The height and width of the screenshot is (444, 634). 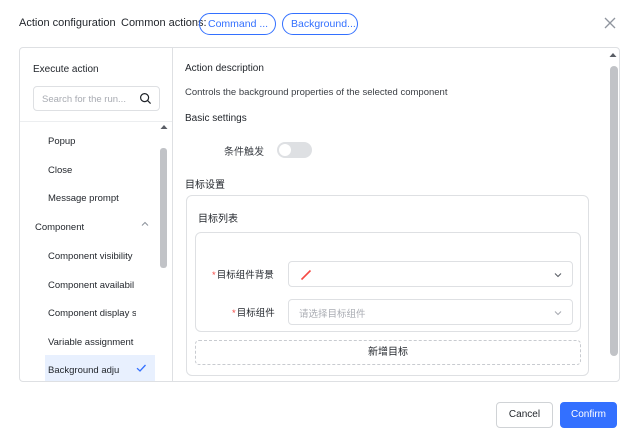 I want to click on list-group-component: Component, so click(x=90, y=227).